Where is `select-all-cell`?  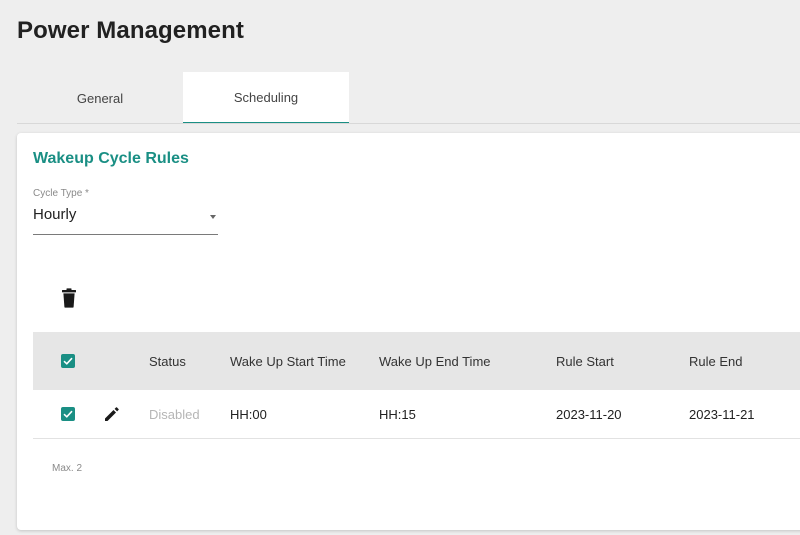 select-all-cell is located at coordinates (68, 361).